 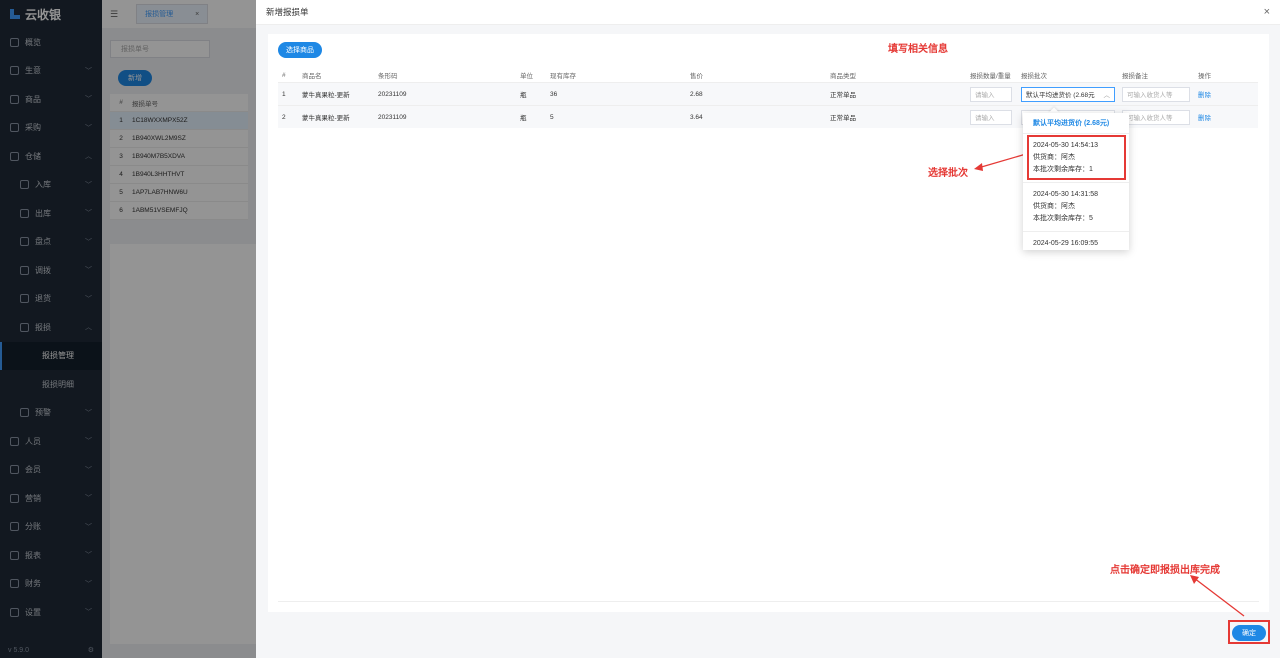 I want to click on column-header: 售价, so click(x=696, y=76).